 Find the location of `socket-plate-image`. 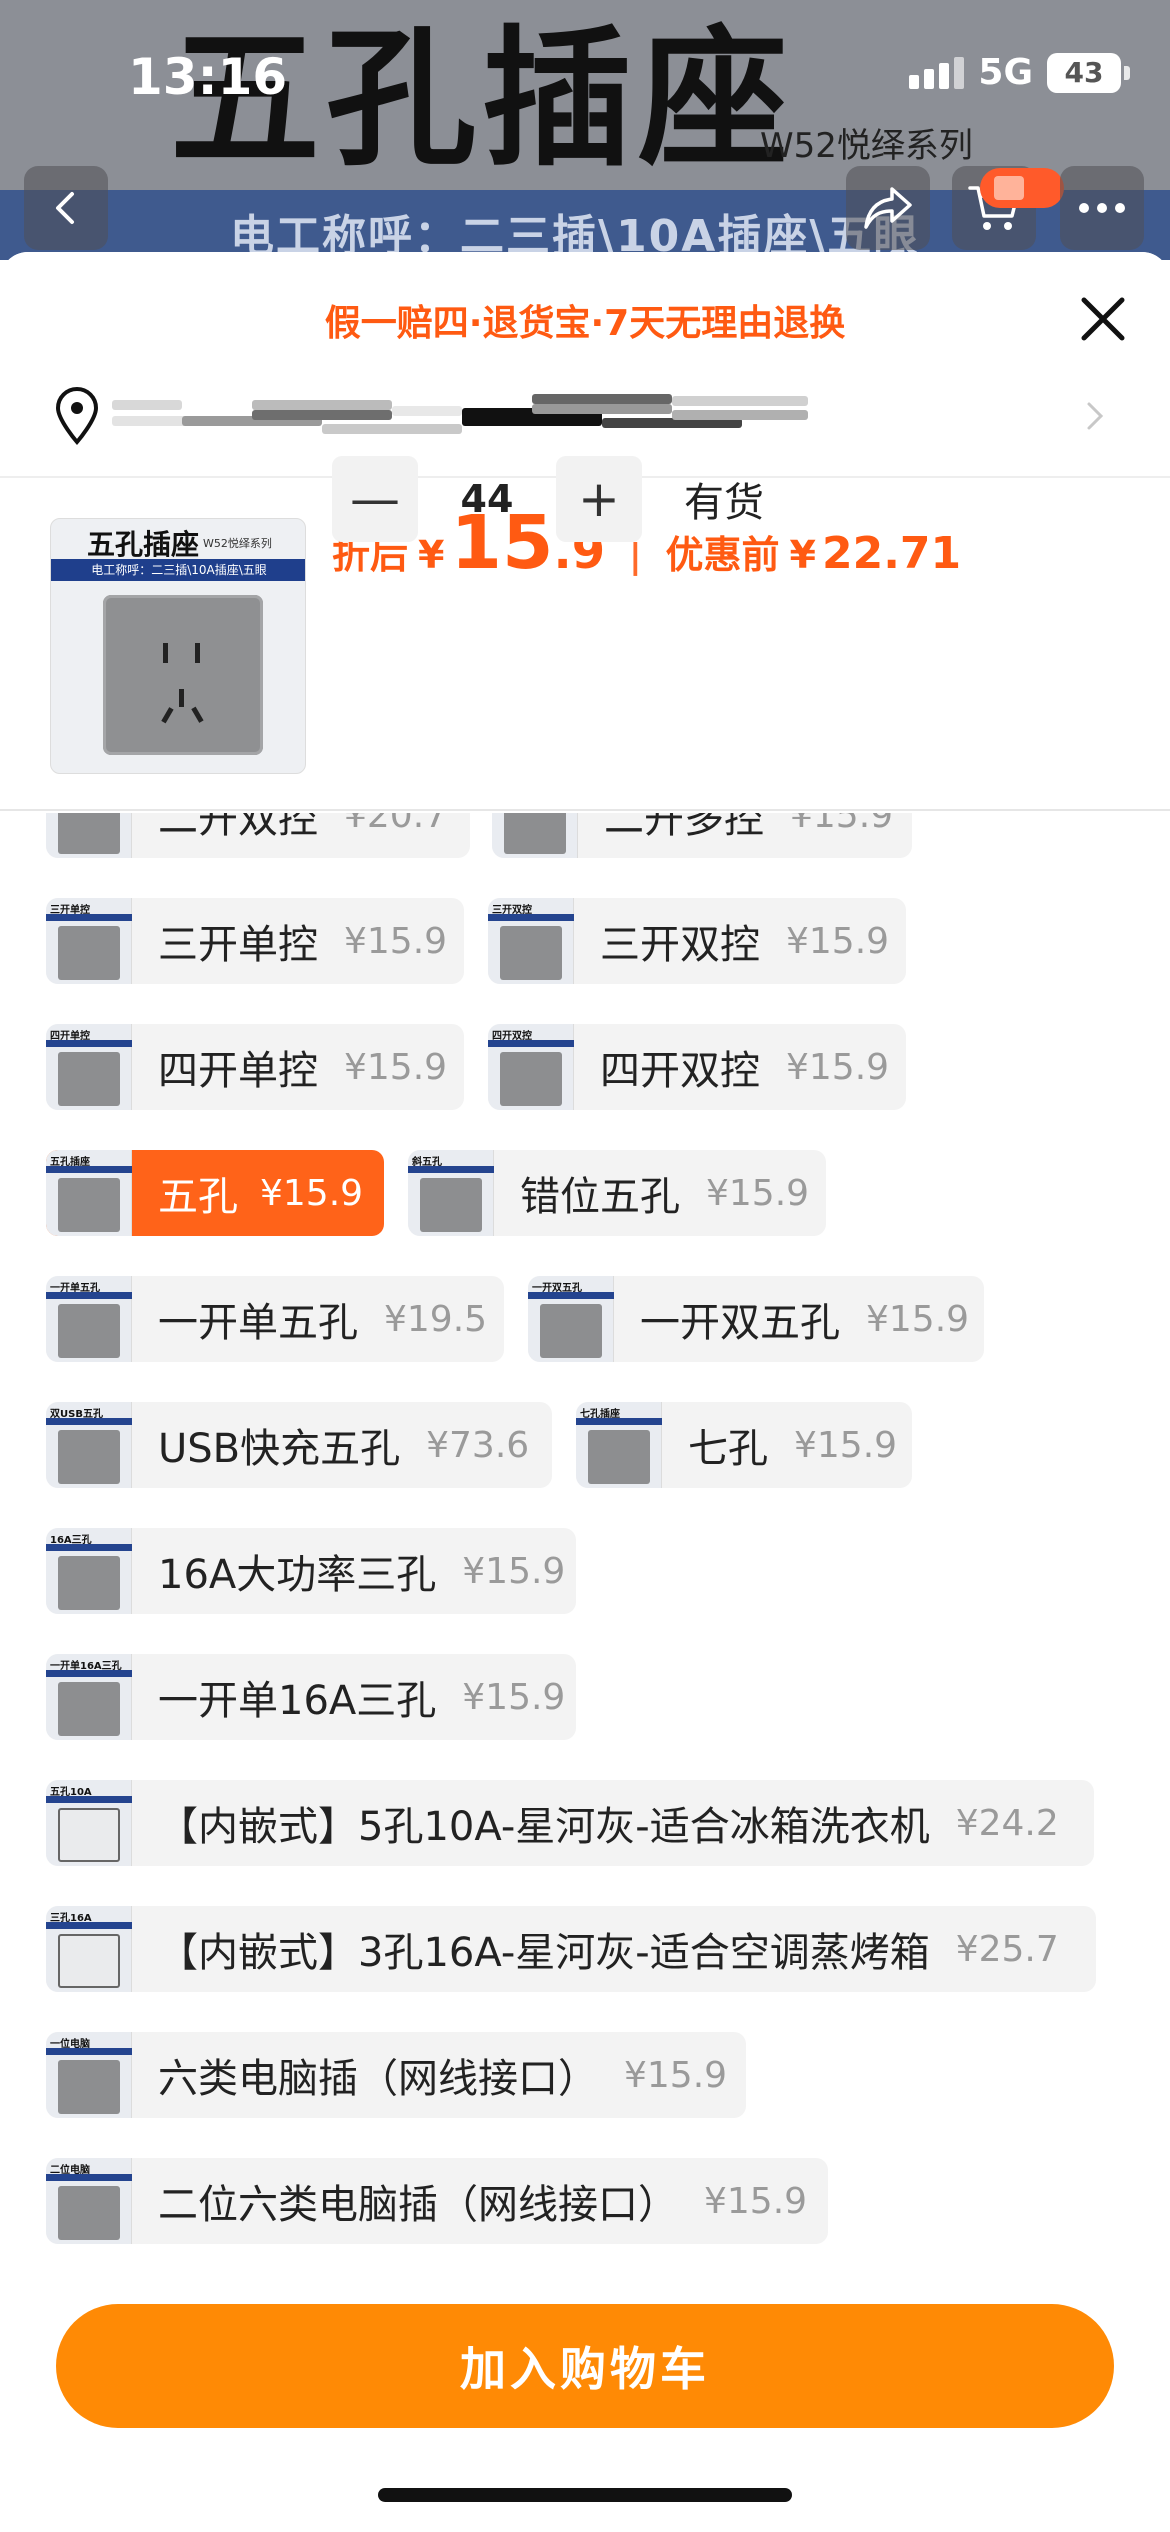

socket-plate-image is located at coordinates (183, 675).